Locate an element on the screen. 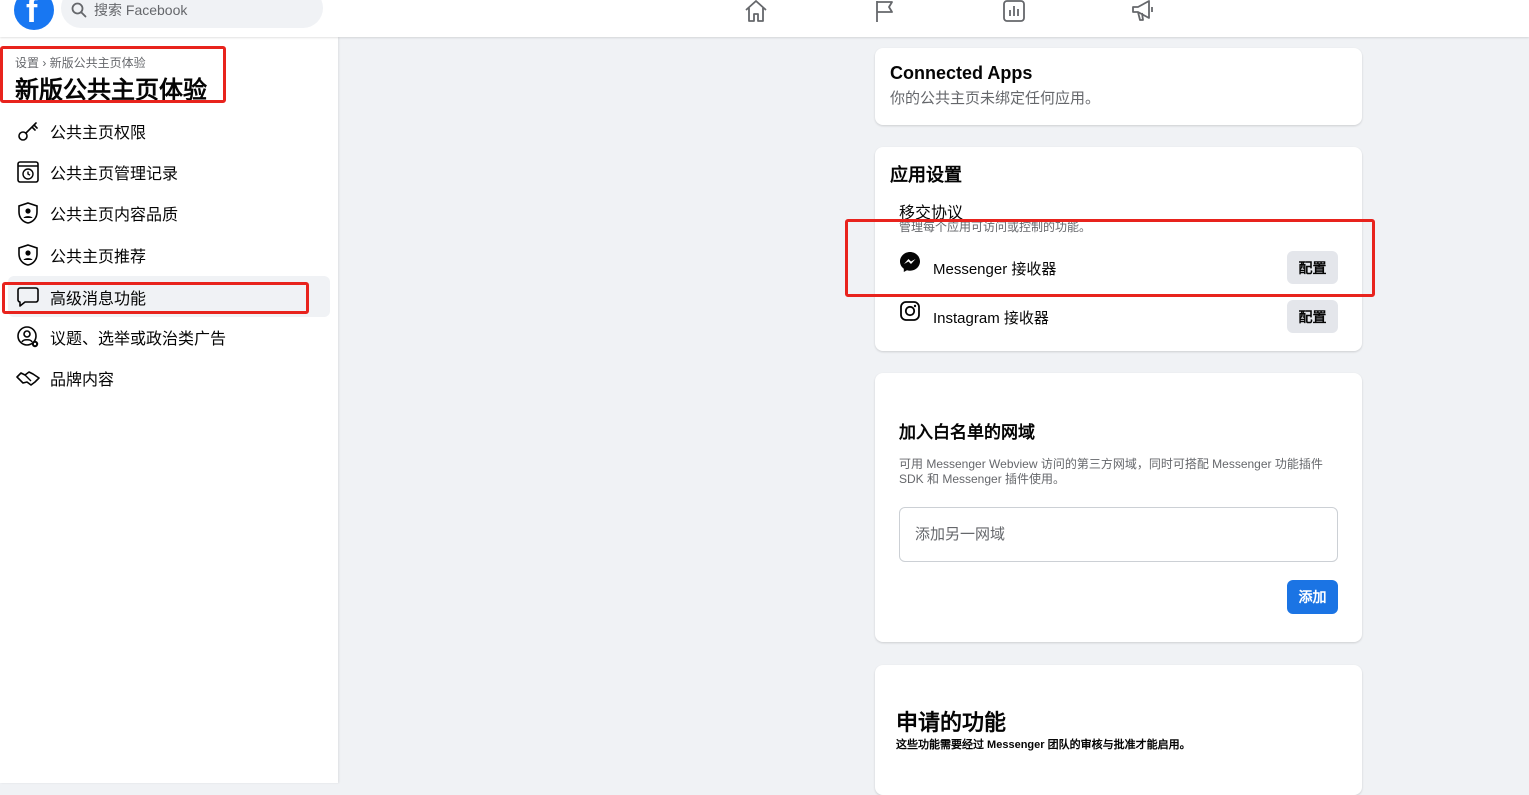 The image size is (1529, 795). home-icon is located at coordinates (756, 12).